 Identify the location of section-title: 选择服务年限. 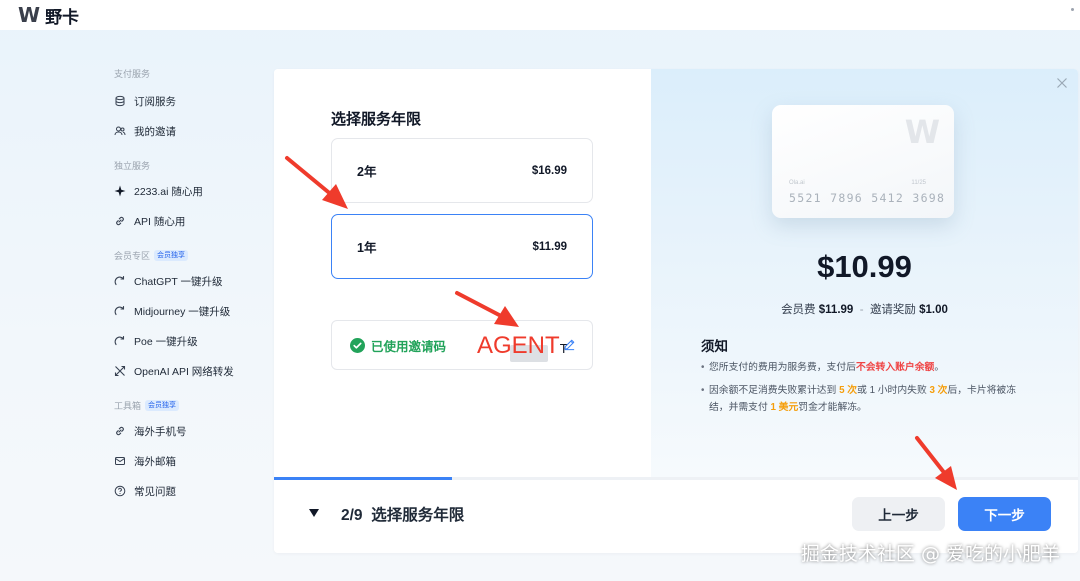
(376, 119).